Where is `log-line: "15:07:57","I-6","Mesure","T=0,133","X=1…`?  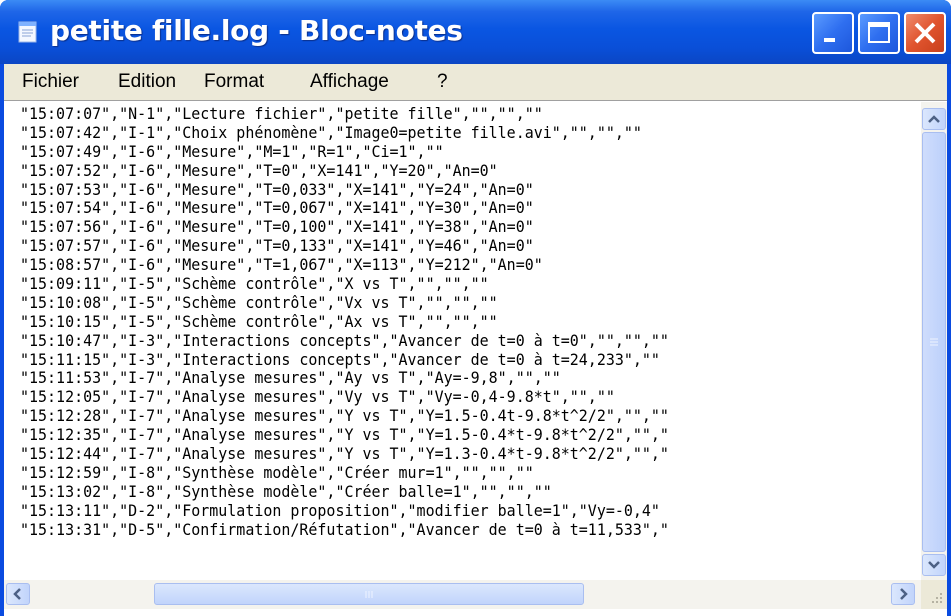
log-line: "15:07:57","I-6","Mesure","T=0,133","X=1… is located at coordinates (277, 246).